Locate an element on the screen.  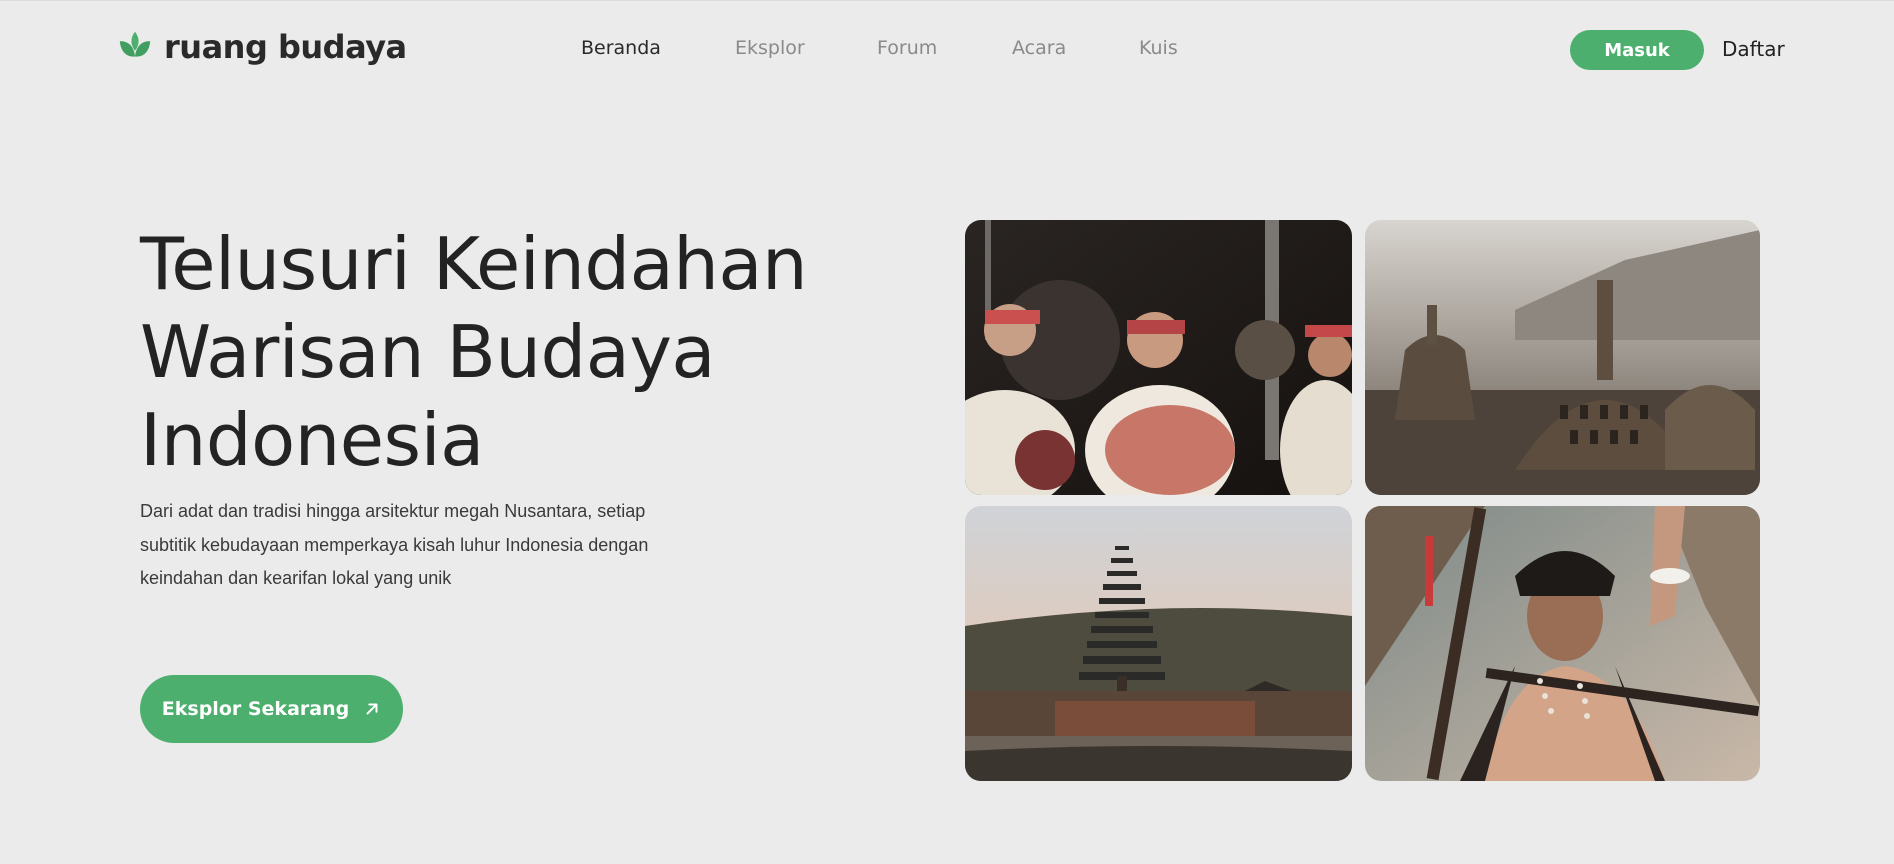
login-button: Masuk is located at coordinates (1637, 50).